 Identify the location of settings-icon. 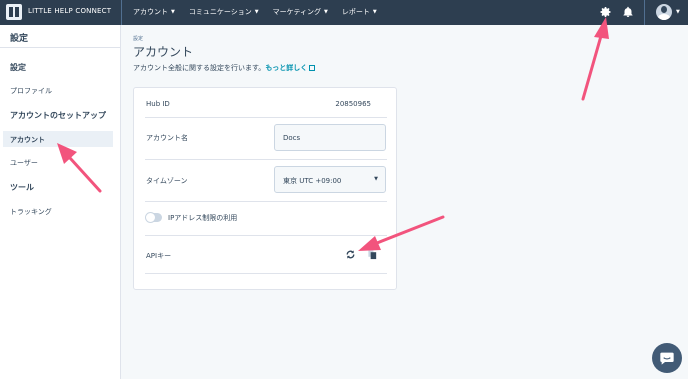
(606, 12).